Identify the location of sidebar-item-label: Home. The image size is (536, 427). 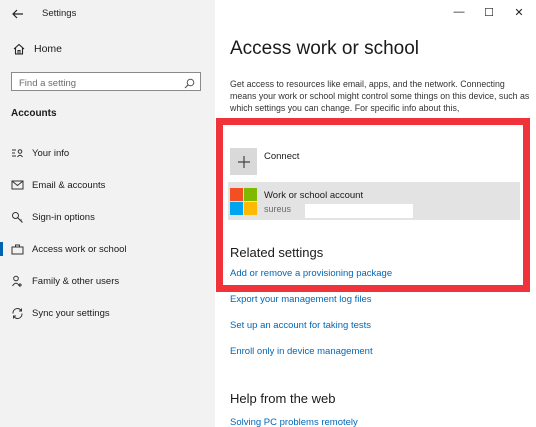
(48, 49).